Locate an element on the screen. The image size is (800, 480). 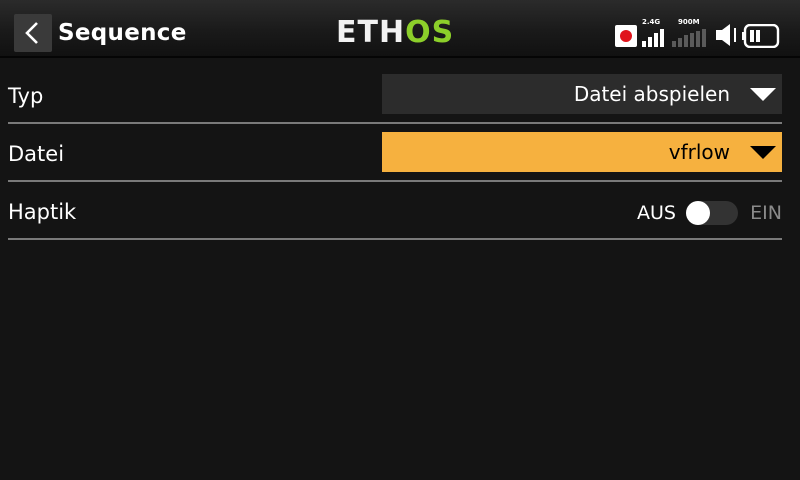
signal-900-bars-icon is located at coordinates (693, 38).